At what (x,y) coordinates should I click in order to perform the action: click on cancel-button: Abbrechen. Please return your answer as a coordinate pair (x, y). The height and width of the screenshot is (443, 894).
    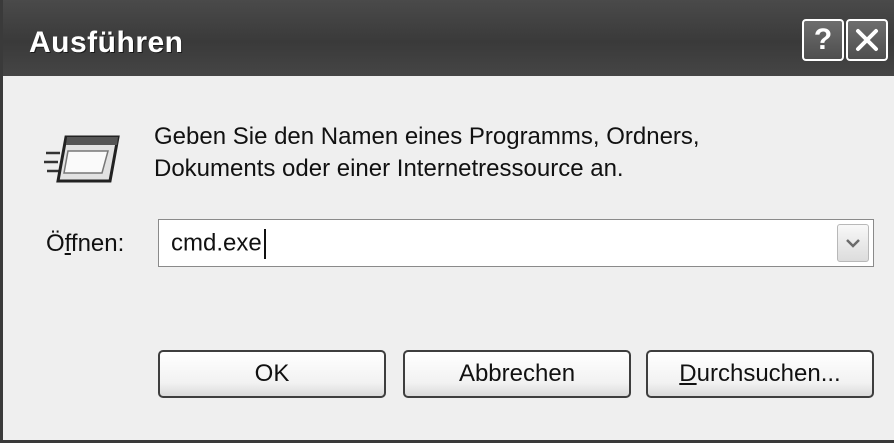
    Looking at the image, I should click on (517, 374).